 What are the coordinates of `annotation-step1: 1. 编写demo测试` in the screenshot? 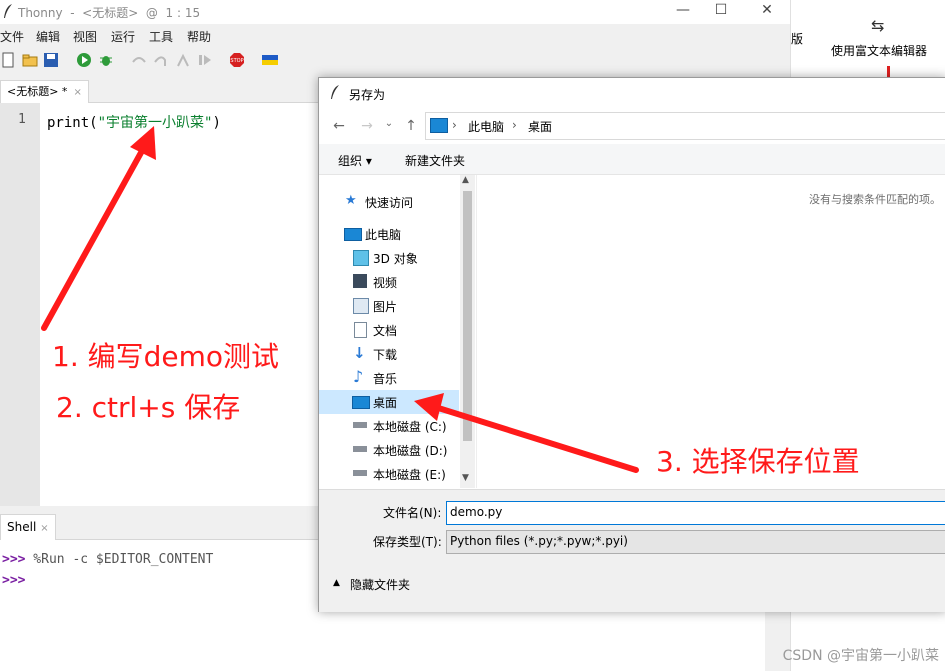 It's located at (166, 356).